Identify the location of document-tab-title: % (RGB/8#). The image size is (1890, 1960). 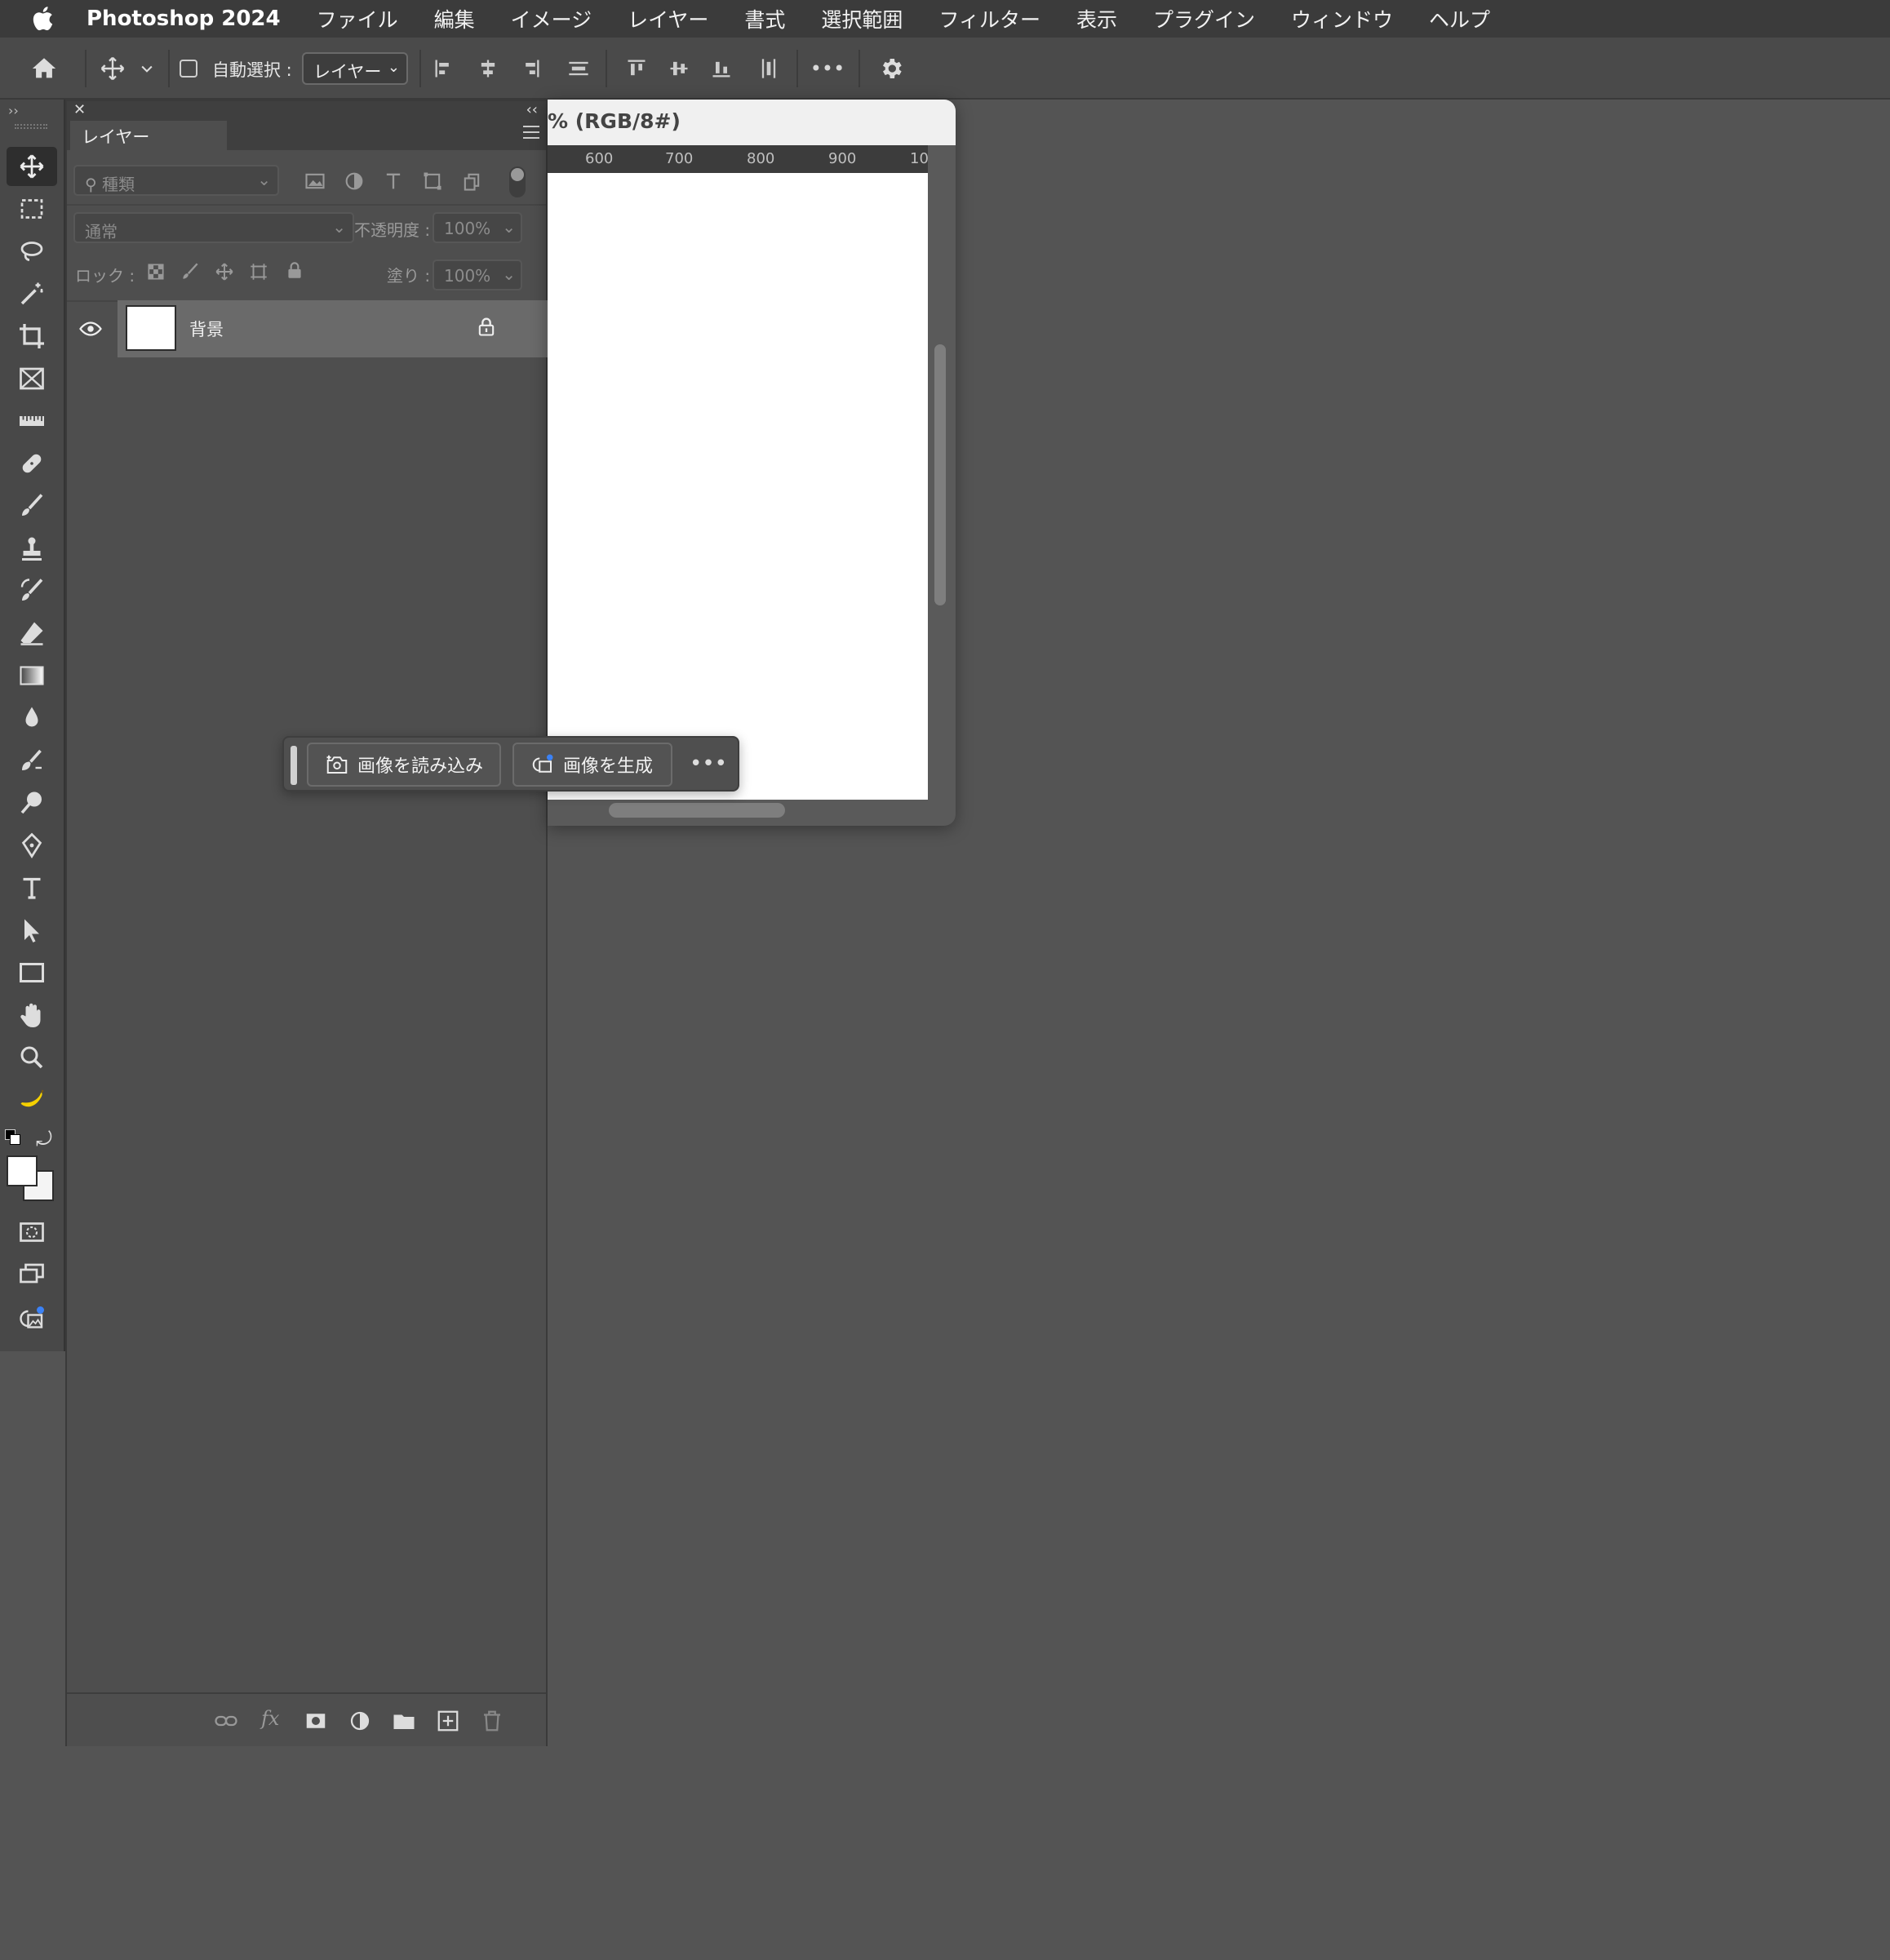
(752, 122).